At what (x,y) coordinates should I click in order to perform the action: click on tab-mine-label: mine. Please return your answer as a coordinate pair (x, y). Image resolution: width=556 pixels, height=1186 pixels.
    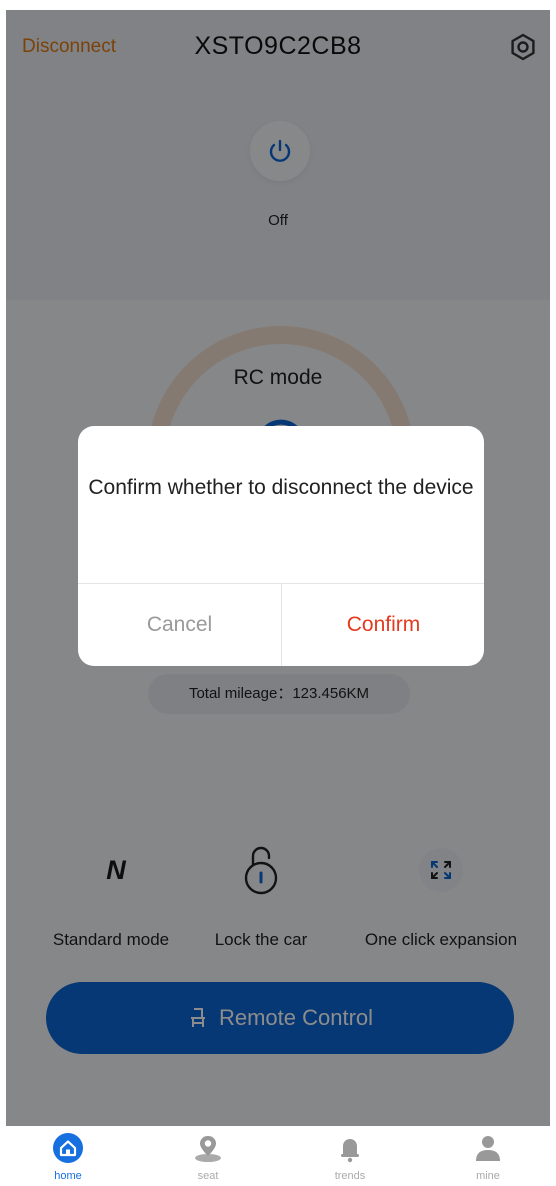
    Looking at the image, I should click on (488, 1176).